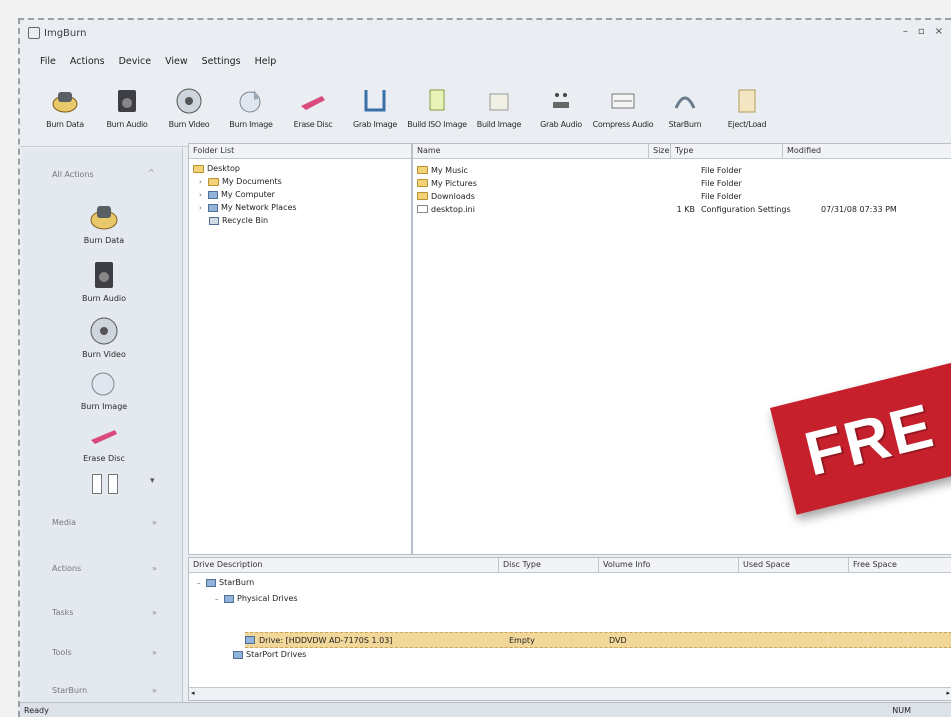  What do you see at coordinates (549, 565) in the screenshot?
I see `column-disc-type: Disc Type` at bounding box center [549, 565].